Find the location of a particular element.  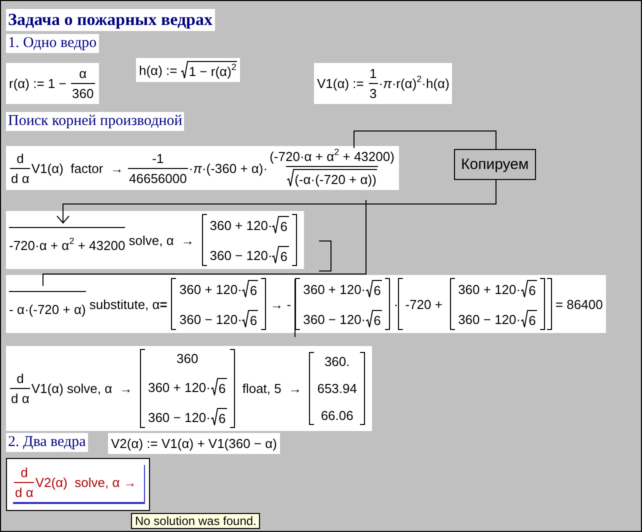

worksheet-title: Задача о пожарных ведрах is located at coordinates (110, 20).